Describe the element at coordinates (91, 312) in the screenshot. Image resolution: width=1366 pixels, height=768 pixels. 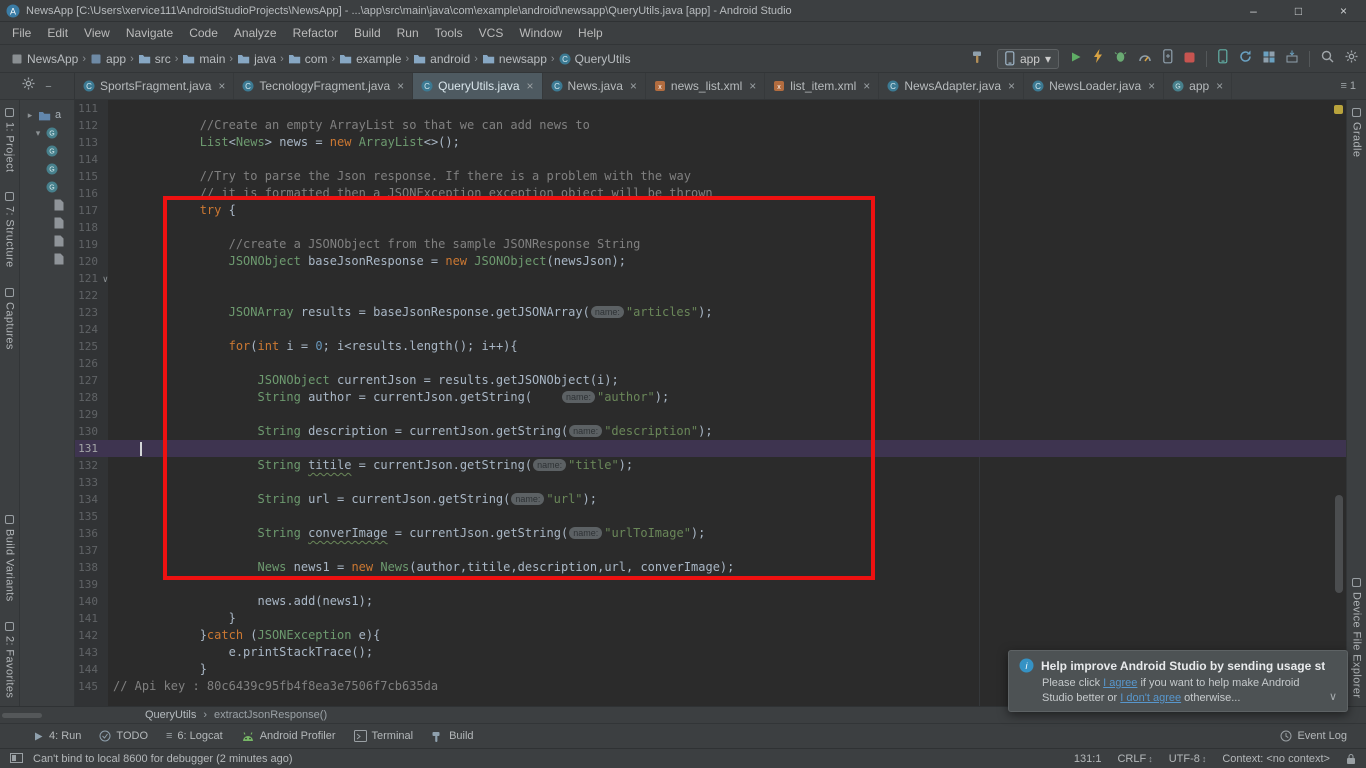
I see `line-number: 123` at that location.